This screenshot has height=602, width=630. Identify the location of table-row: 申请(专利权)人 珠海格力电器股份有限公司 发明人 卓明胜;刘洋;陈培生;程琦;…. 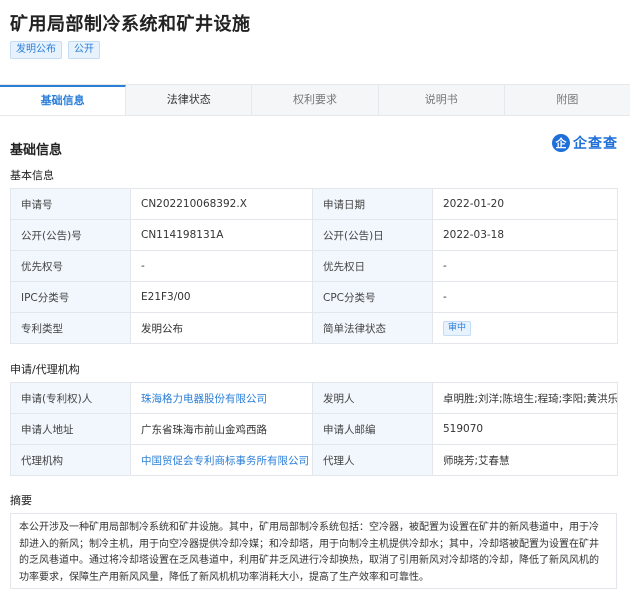
(314, 398).